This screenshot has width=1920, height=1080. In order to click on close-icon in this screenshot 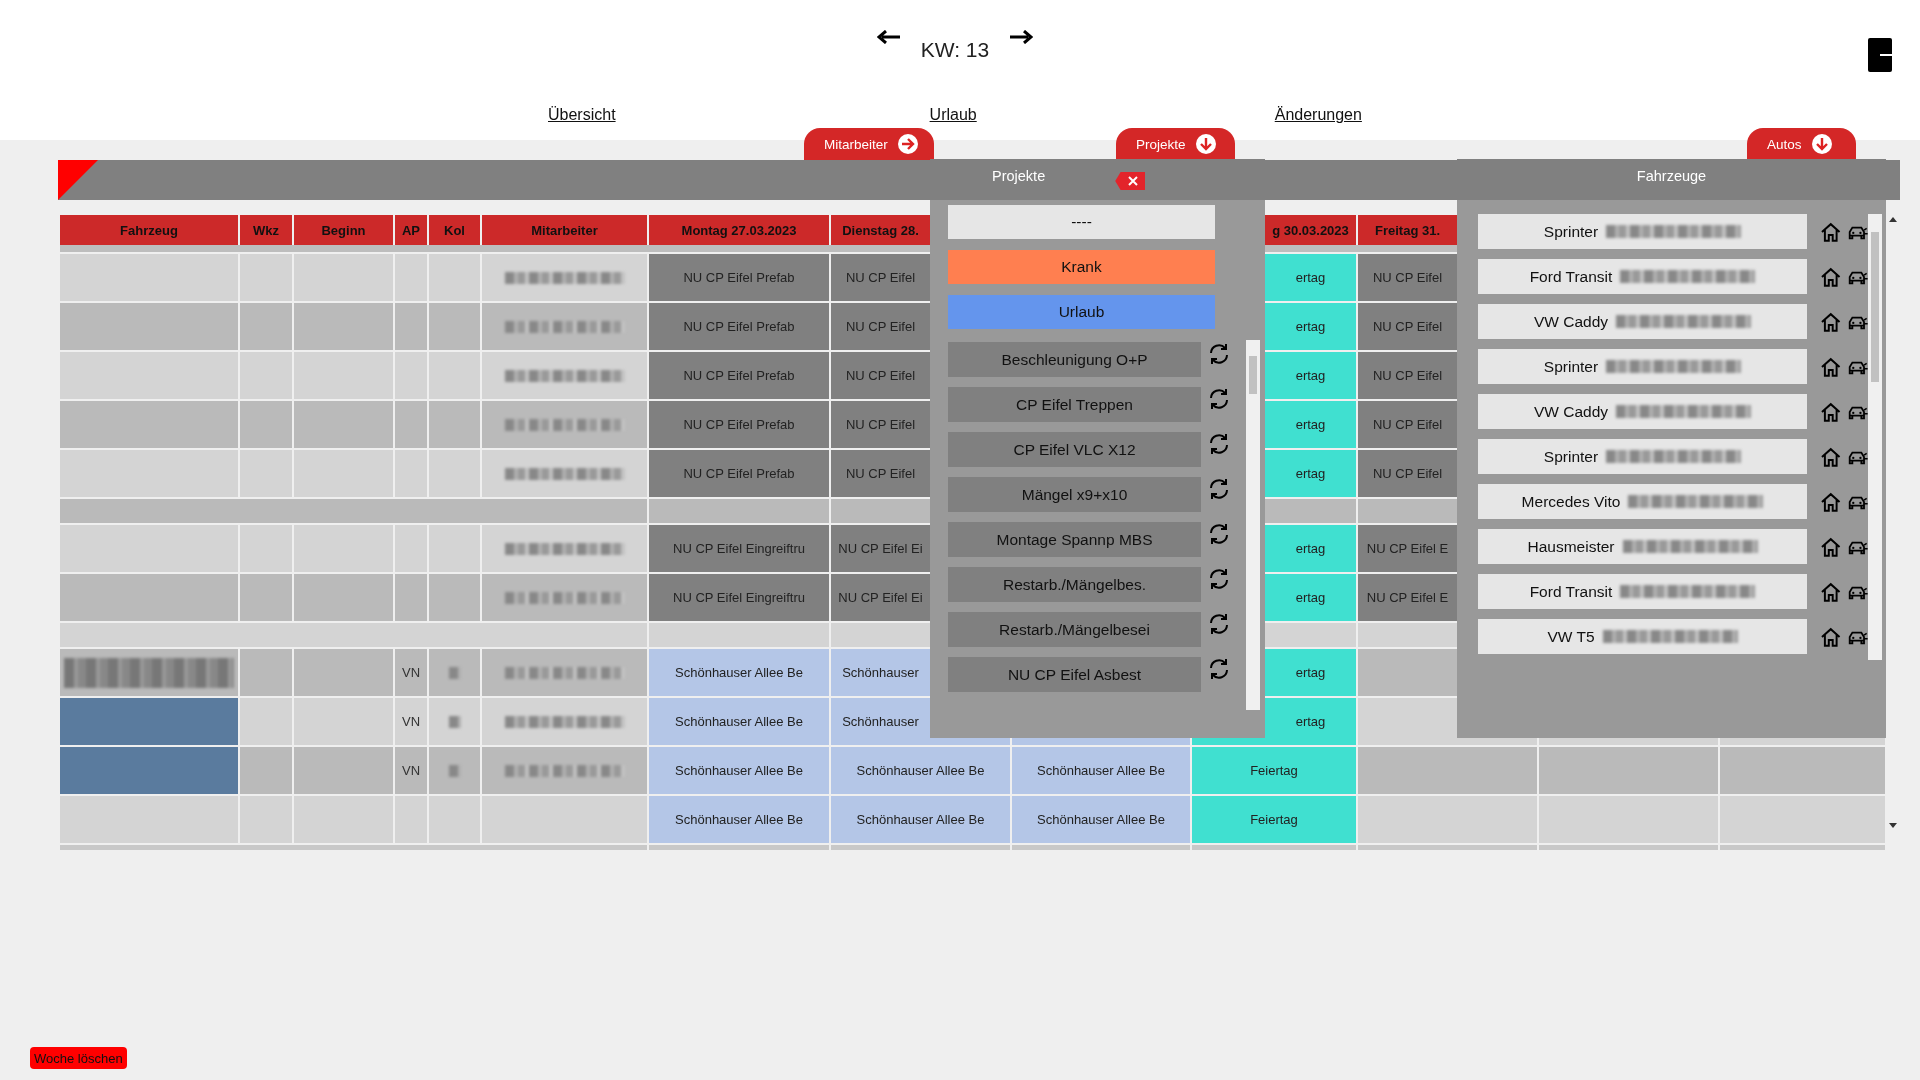, I will do `click(1133, 181)`.